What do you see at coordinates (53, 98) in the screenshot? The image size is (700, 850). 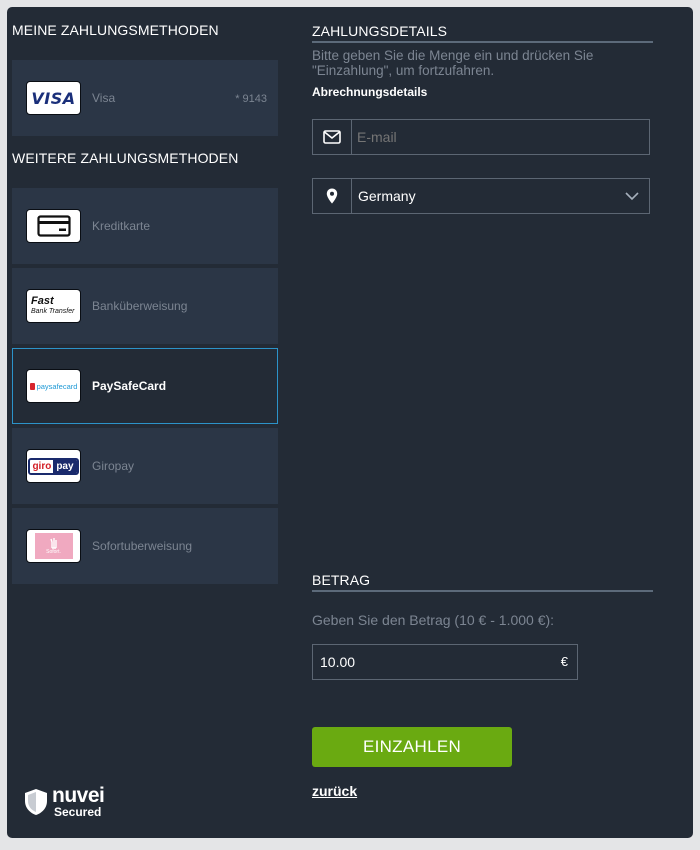 I see `visa-logo: VISA` at bounding box center [53, 98].